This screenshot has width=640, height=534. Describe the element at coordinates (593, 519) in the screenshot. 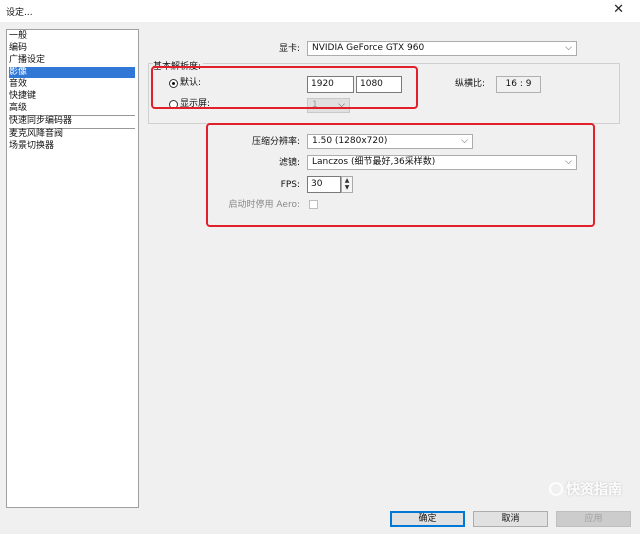

I see `apply-button: 应用` at that location.